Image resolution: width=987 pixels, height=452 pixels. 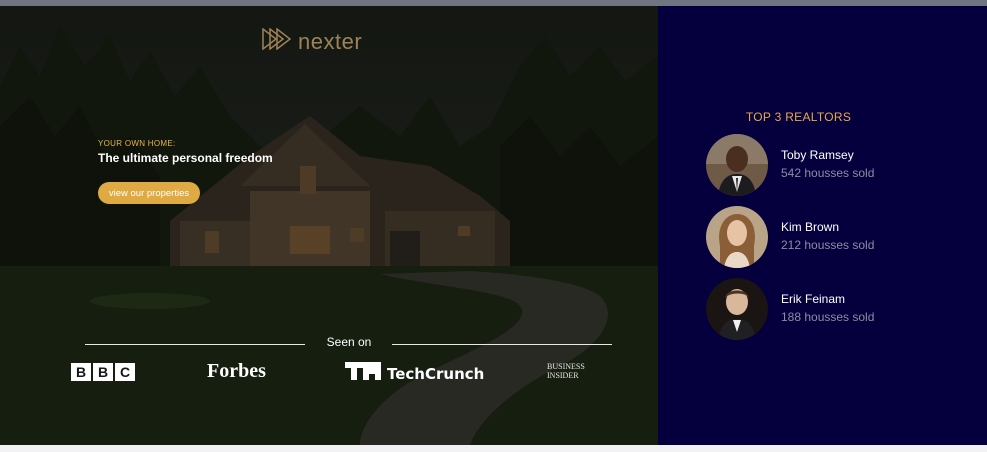 I want to click on realtor-sold: 188 housses sold, so click(x=828, y=317).